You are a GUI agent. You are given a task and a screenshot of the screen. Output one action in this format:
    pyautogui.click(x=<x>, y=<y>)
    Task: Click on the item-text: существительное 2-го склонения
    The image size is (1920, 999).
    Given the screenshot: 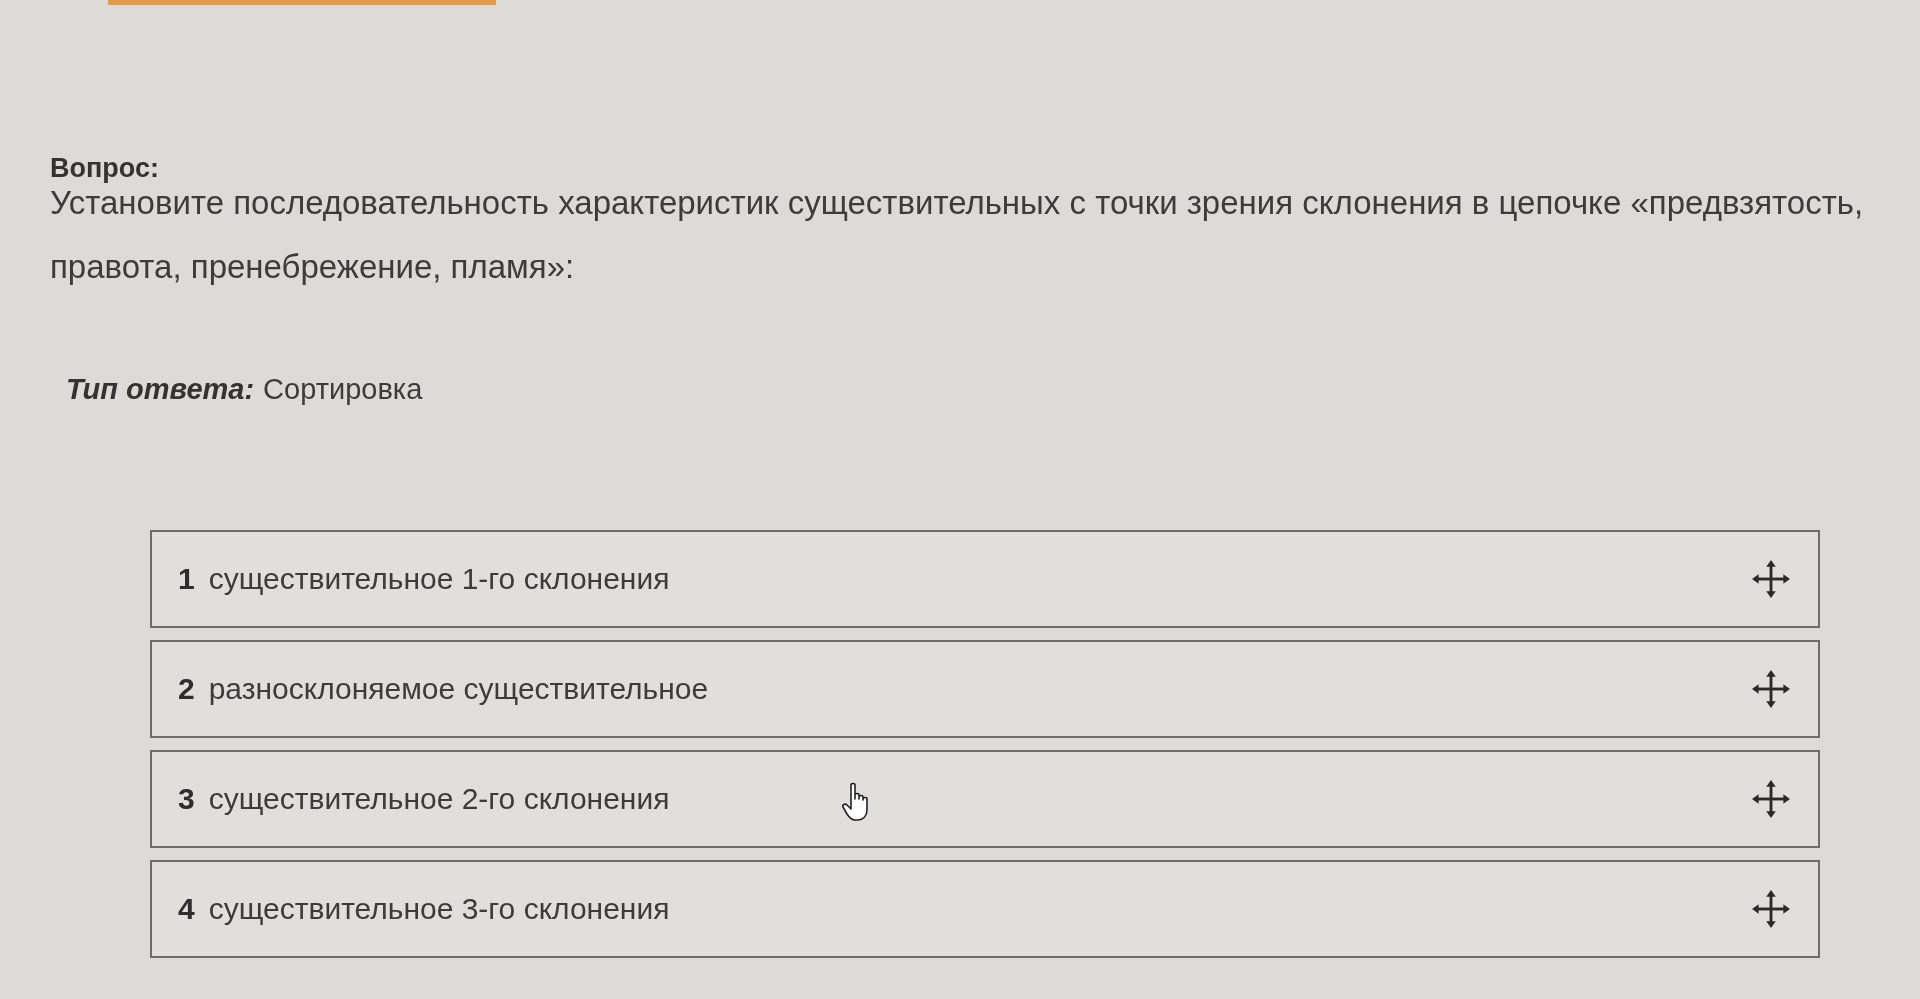 What is the action you would take?
    pyautogui.click(x=439, y=799)
    